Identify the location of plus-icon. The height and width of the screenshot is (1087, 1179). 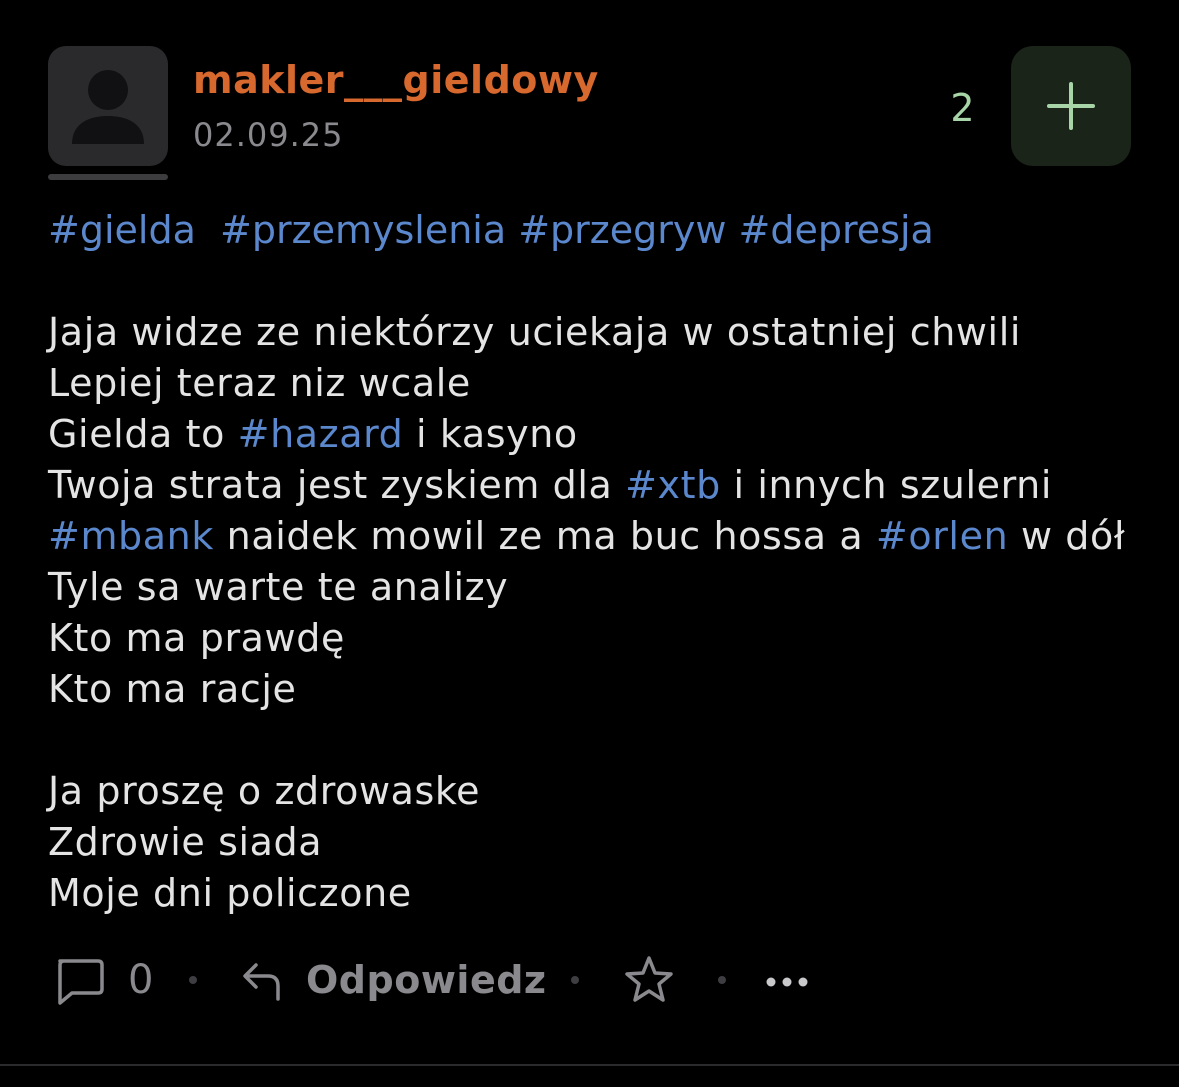
(1071, 106).